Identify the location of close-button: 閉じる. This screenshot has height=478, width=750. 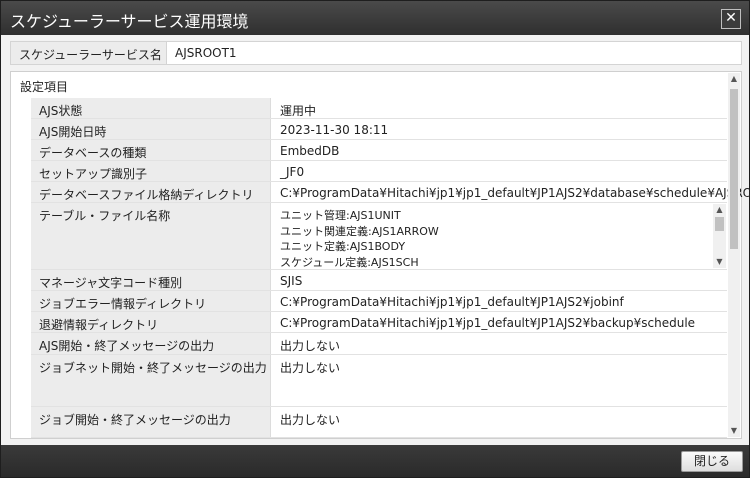
(712, 461).